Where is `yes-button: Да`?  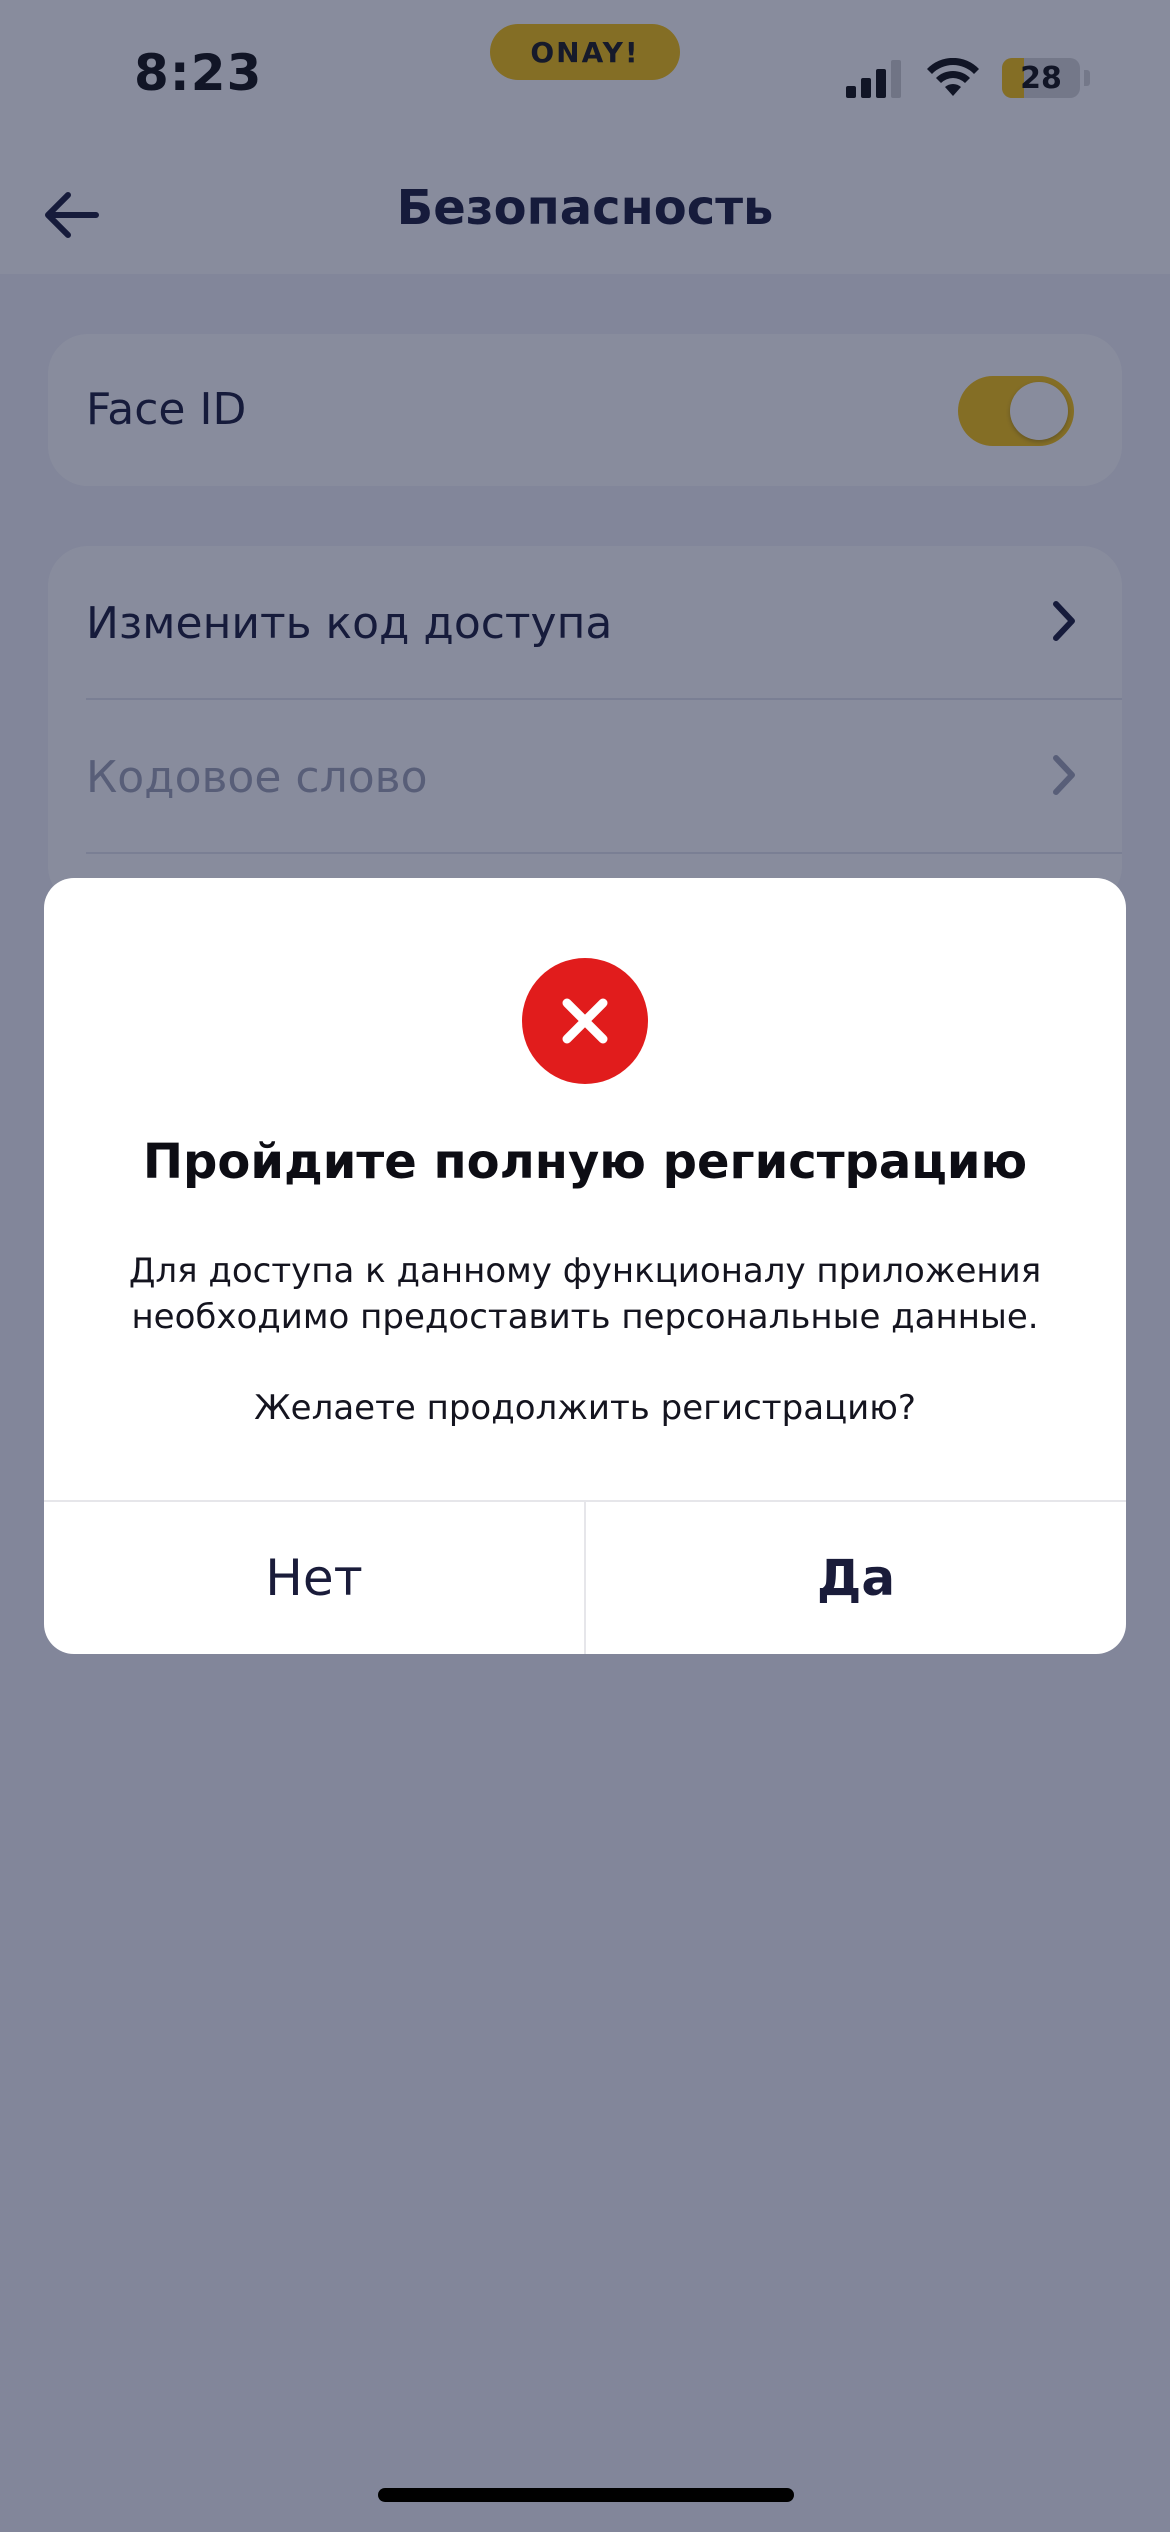 yes-button: Да is located at coordinates (856, 1578).